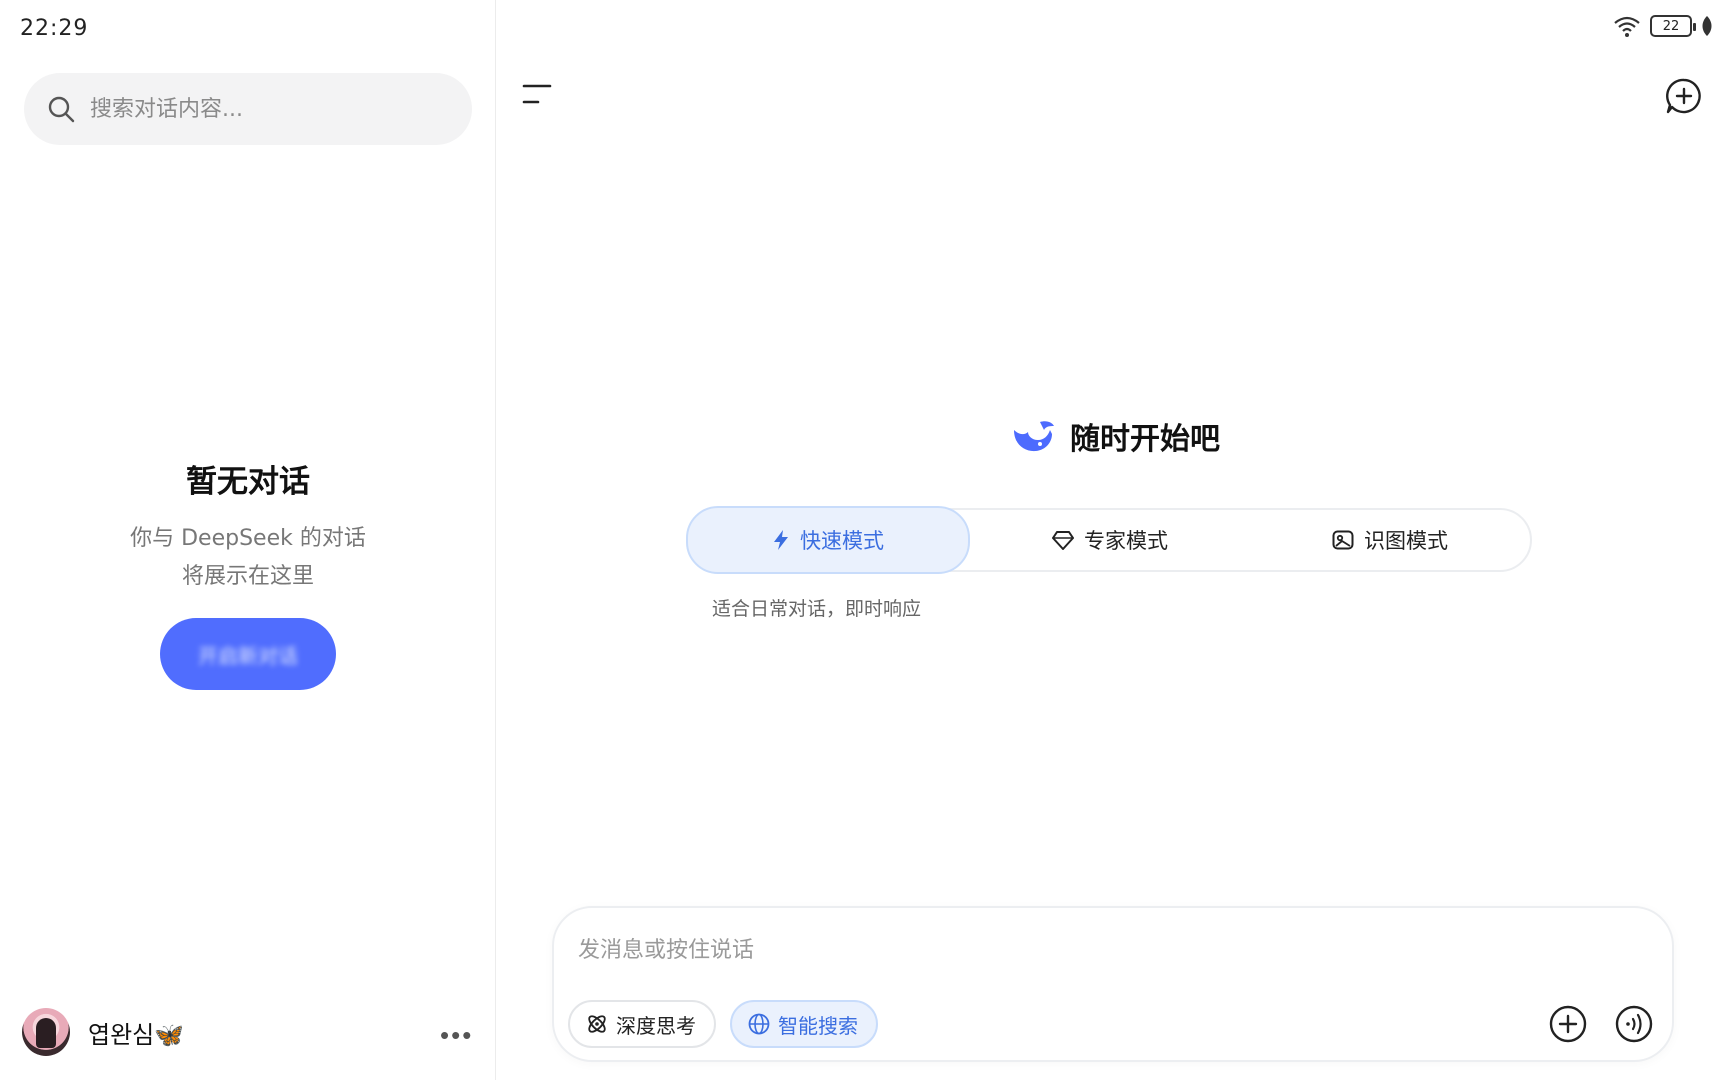 This screenshot has width=1728, height=1080. Describe the element at coordinates (248, 482) in the screenshot. I see `empty-state-title: 暂无对话` at that location.